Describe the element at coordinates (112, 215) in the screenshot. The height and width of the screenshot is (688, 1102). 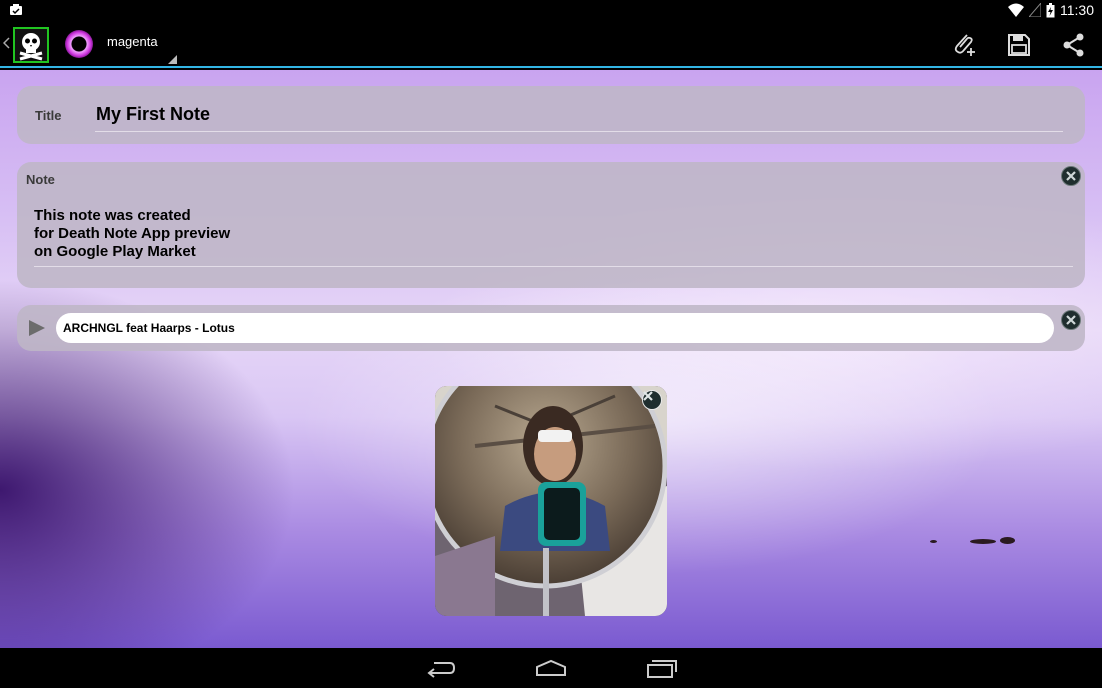
I see `note-line: This note was created` at that location.